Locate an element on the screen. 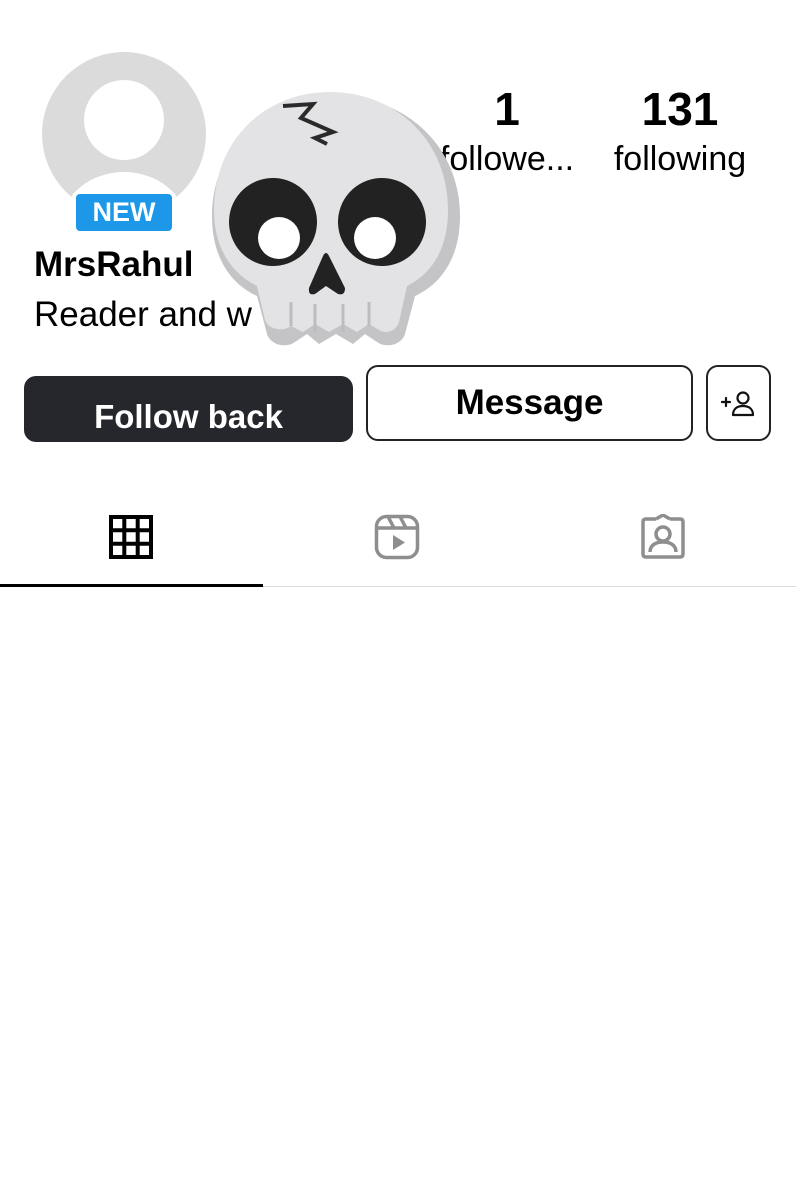 This screenshot has width=796, height=1200. tab-reels is located at coordinates (397, 538).